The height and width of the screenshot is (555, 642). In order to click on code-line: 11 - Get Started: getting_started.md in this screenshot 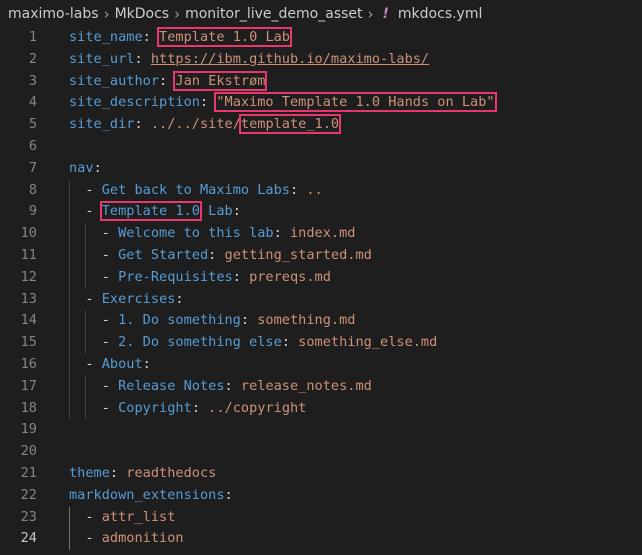, I will do `click(321, 256)`.